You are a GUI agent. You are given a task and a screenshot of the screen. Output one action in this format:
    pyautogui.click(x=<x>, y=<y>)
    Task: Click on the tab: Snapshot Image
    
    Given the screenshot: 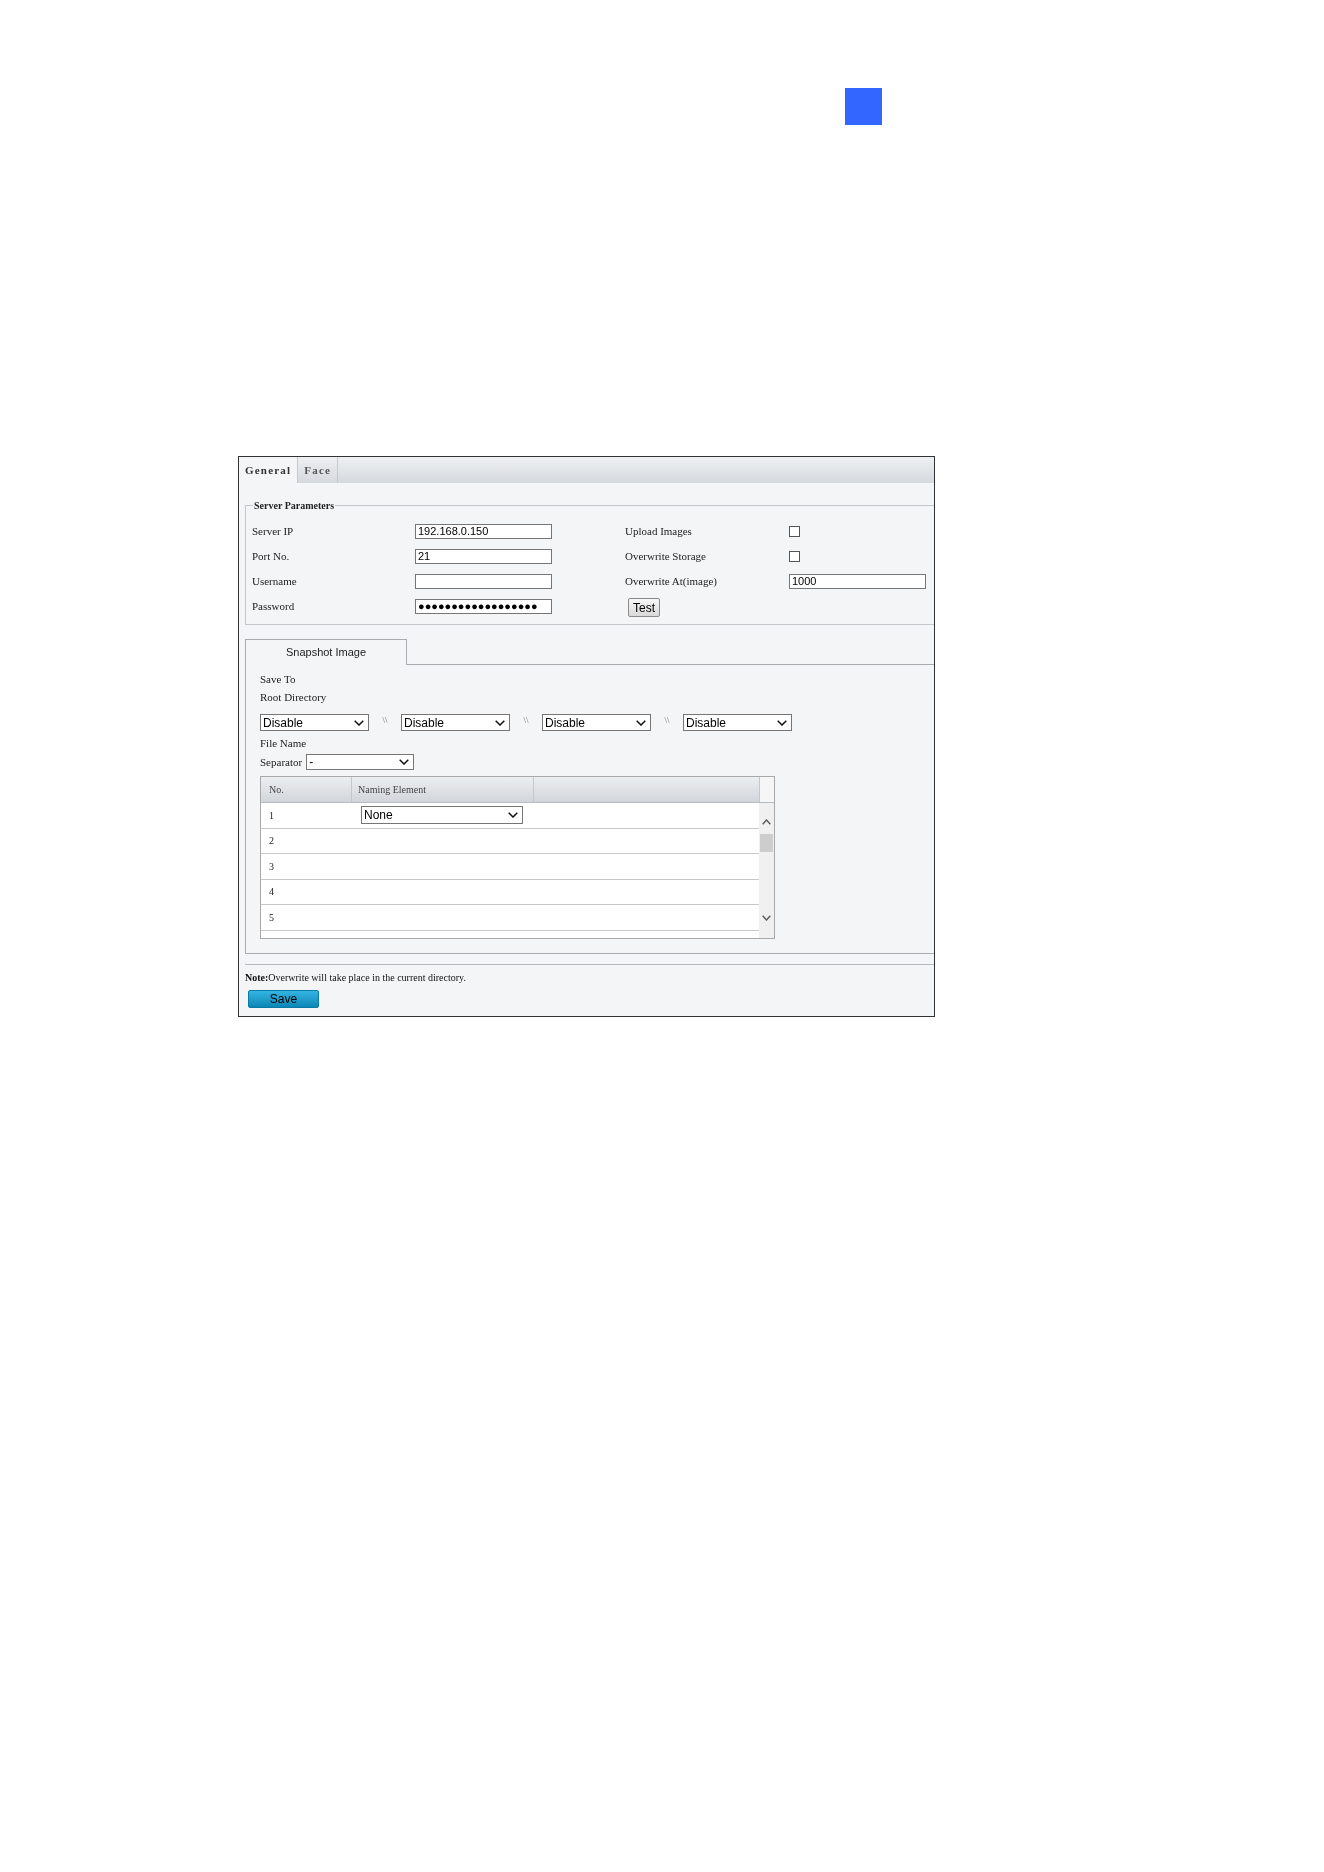 What is the action you would take?
    pyautogui.click(x=326, y=652)
    